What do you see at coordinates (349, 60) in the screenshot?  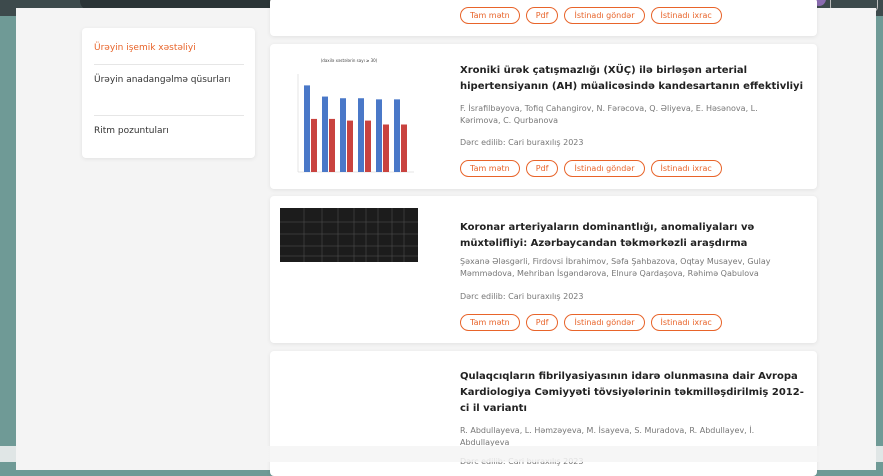 I see `thumbnail-chart-title: (daxilə xəstələrin sayı ≥ 30)` at bounding box center [349, 60].